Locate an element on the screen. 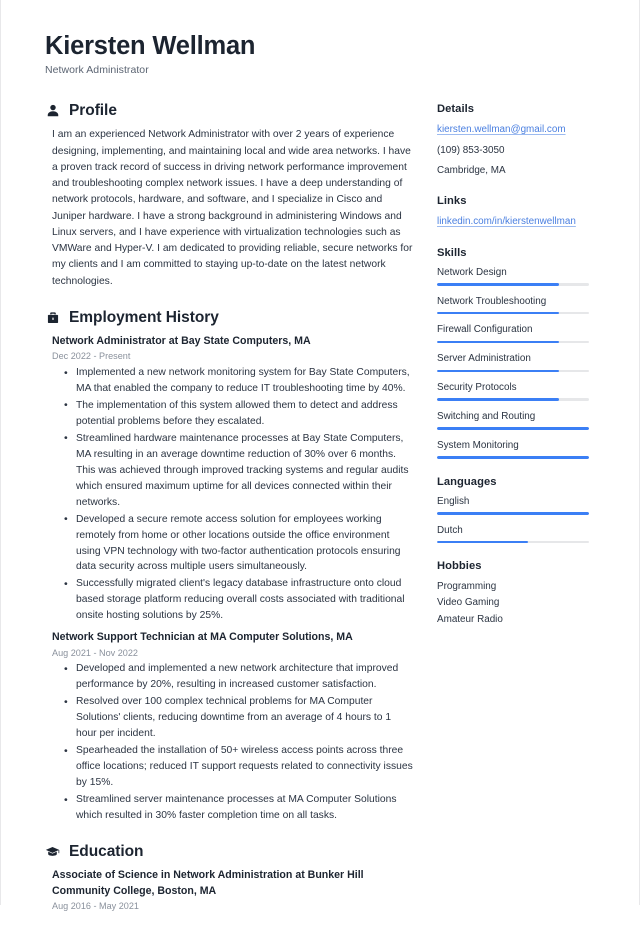 The height and width of the screenshot is (930, 640). person-icon is located at coordinates (52, 111).